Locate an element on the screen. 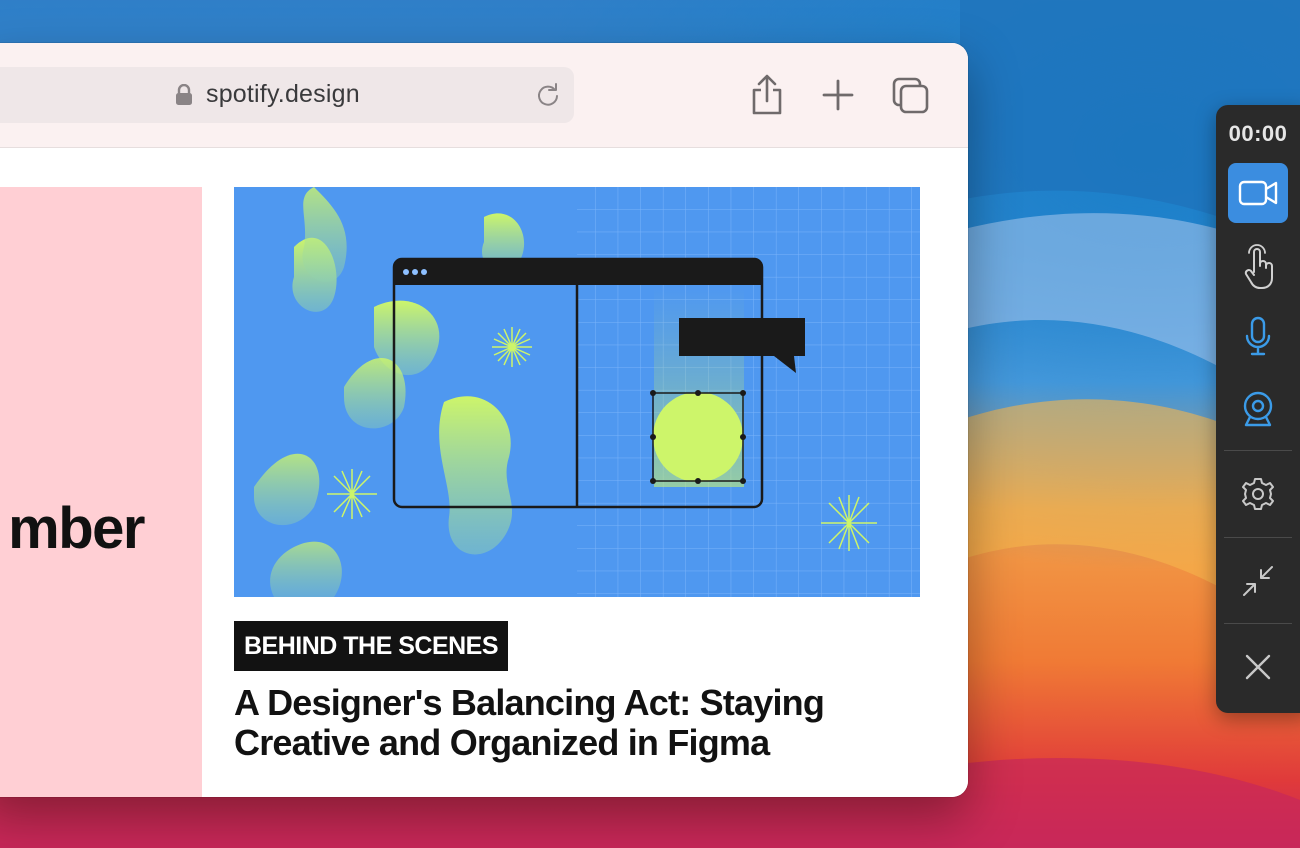  webcam-button is located at coordinates (1258, 409).